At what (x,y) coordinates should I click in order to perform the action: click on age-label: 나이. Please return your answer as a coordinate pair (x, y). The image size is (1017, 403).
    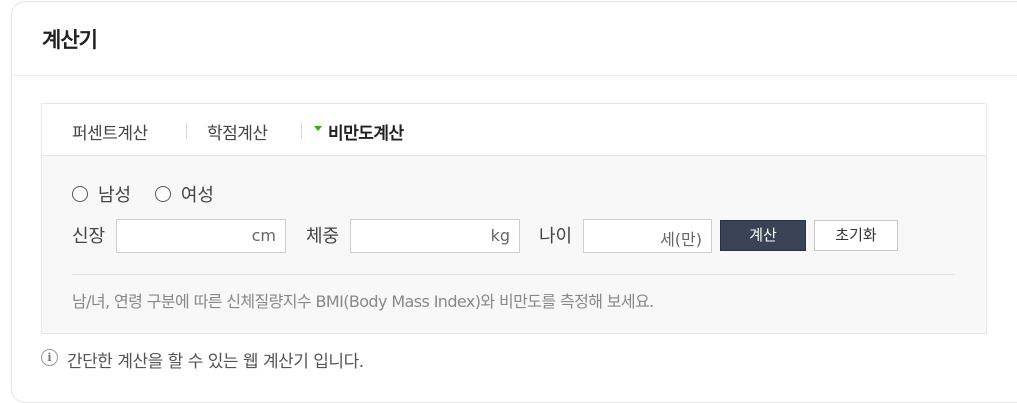
    Looking at the image, I should click on (556, 236).